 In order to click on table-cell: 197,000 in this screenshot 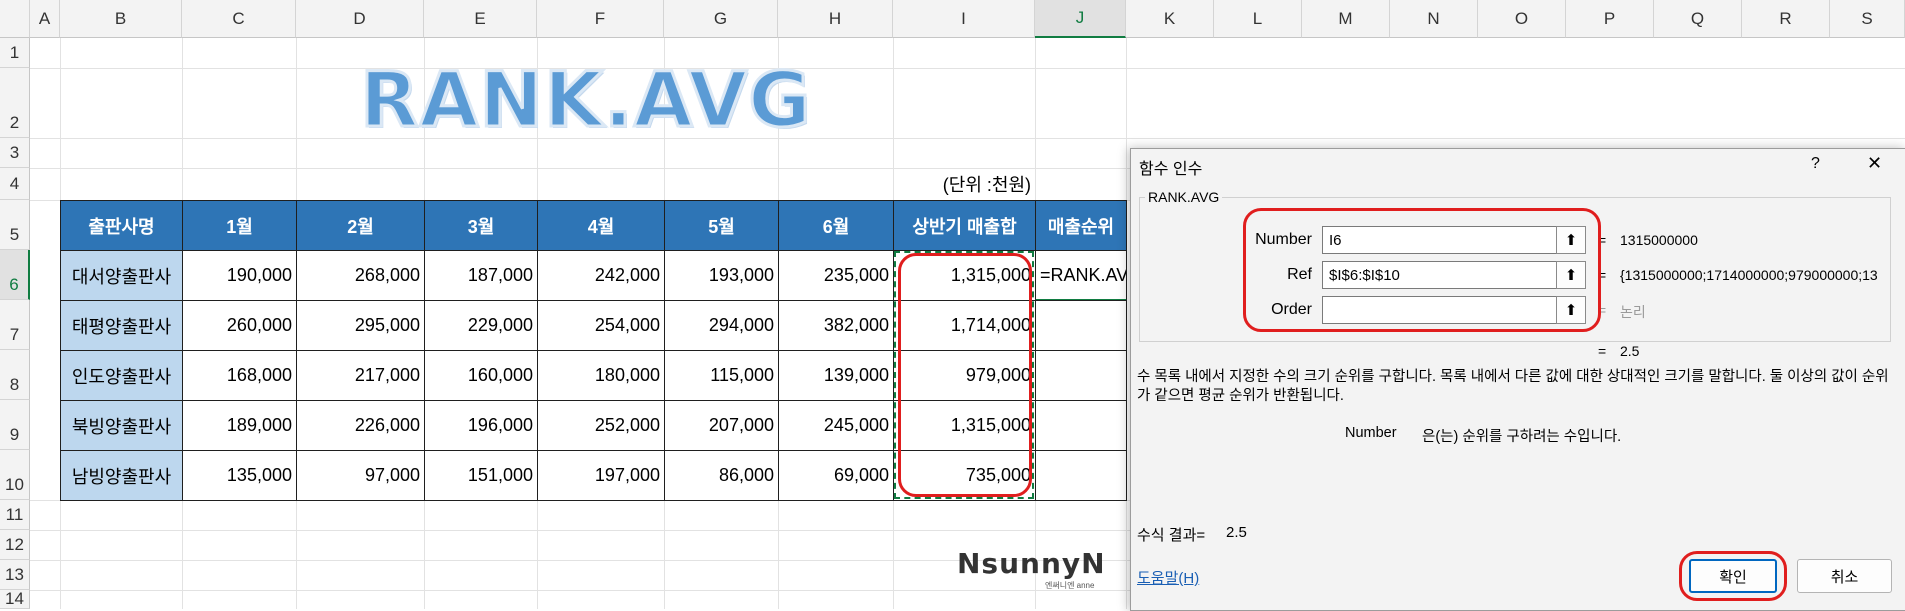, I will do `click(601, 475)`.